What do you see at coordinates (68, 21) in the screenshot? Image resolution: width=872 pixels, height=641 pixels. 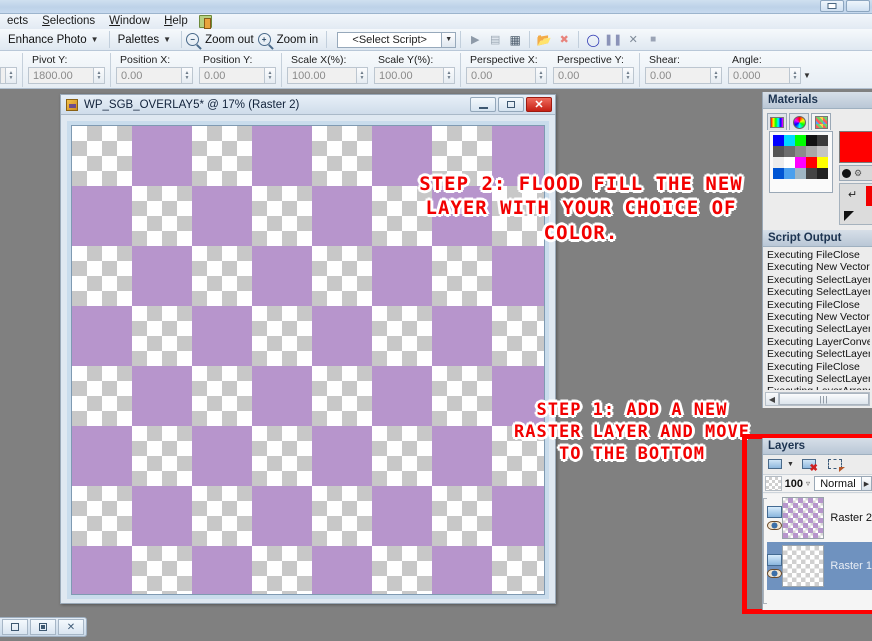 I see `menu-item-selections: Selections` at bounding box center [68, 21].